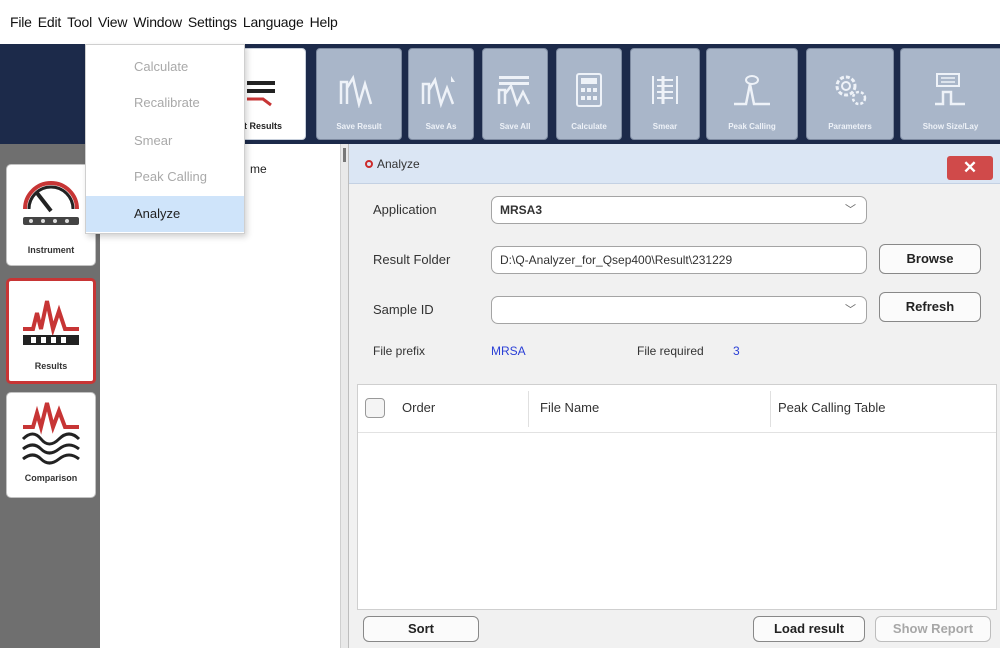 The width and height of the screenshot is (1000, 648). Describe the element at coordinates (359, 126) in the screenshot. I see `save-result-label: Save Result` at that location.